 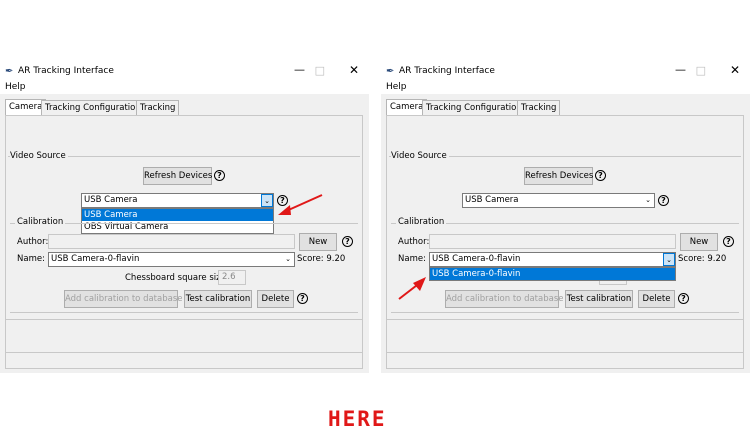 I want to click on dropdown-option: USB Camera, so click(x=177, y=215).